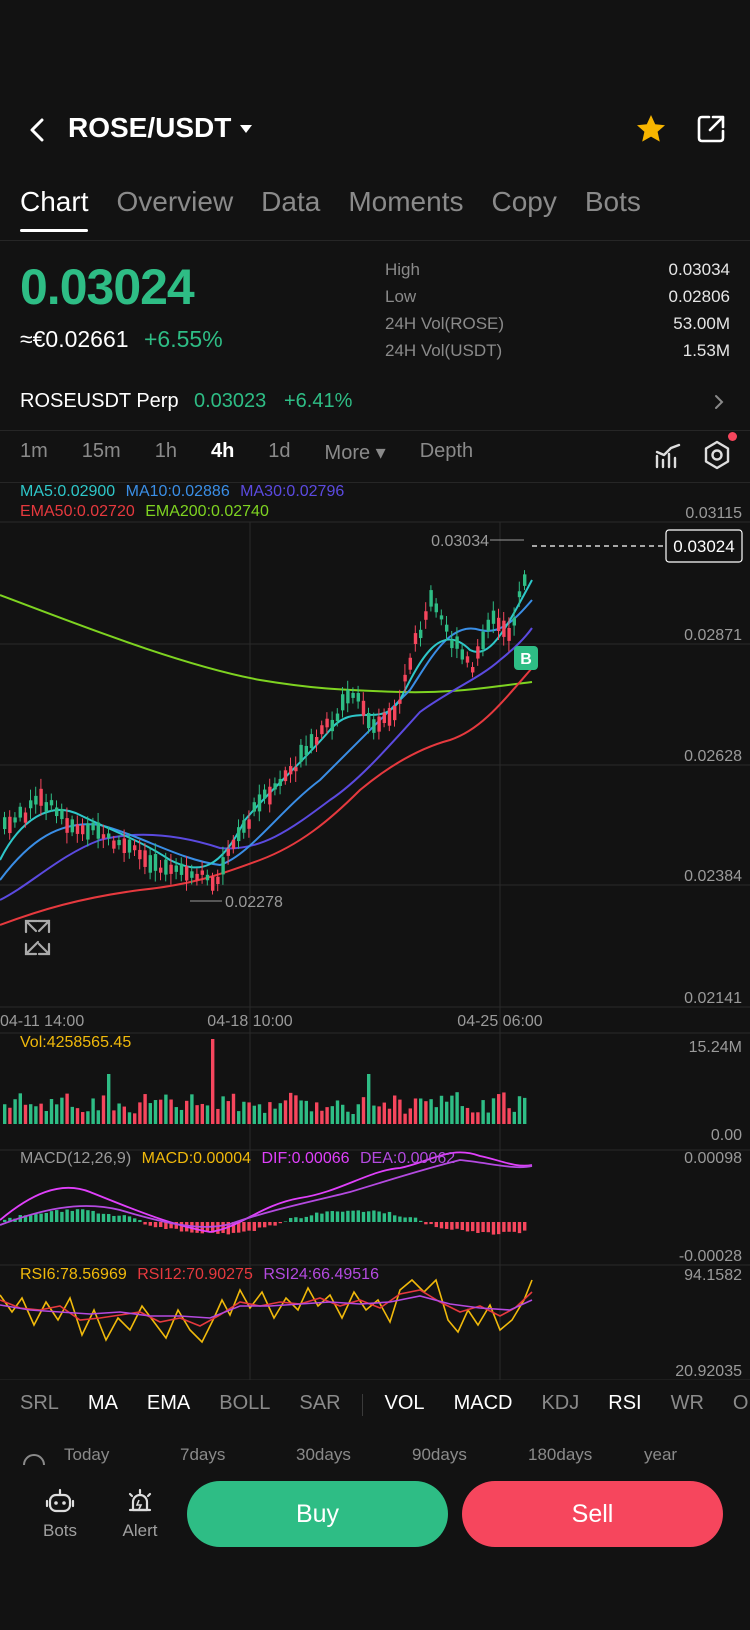 This screenshot has width=750, height=1630. I want to click on indicator-chart-icon, so click(668, 456).